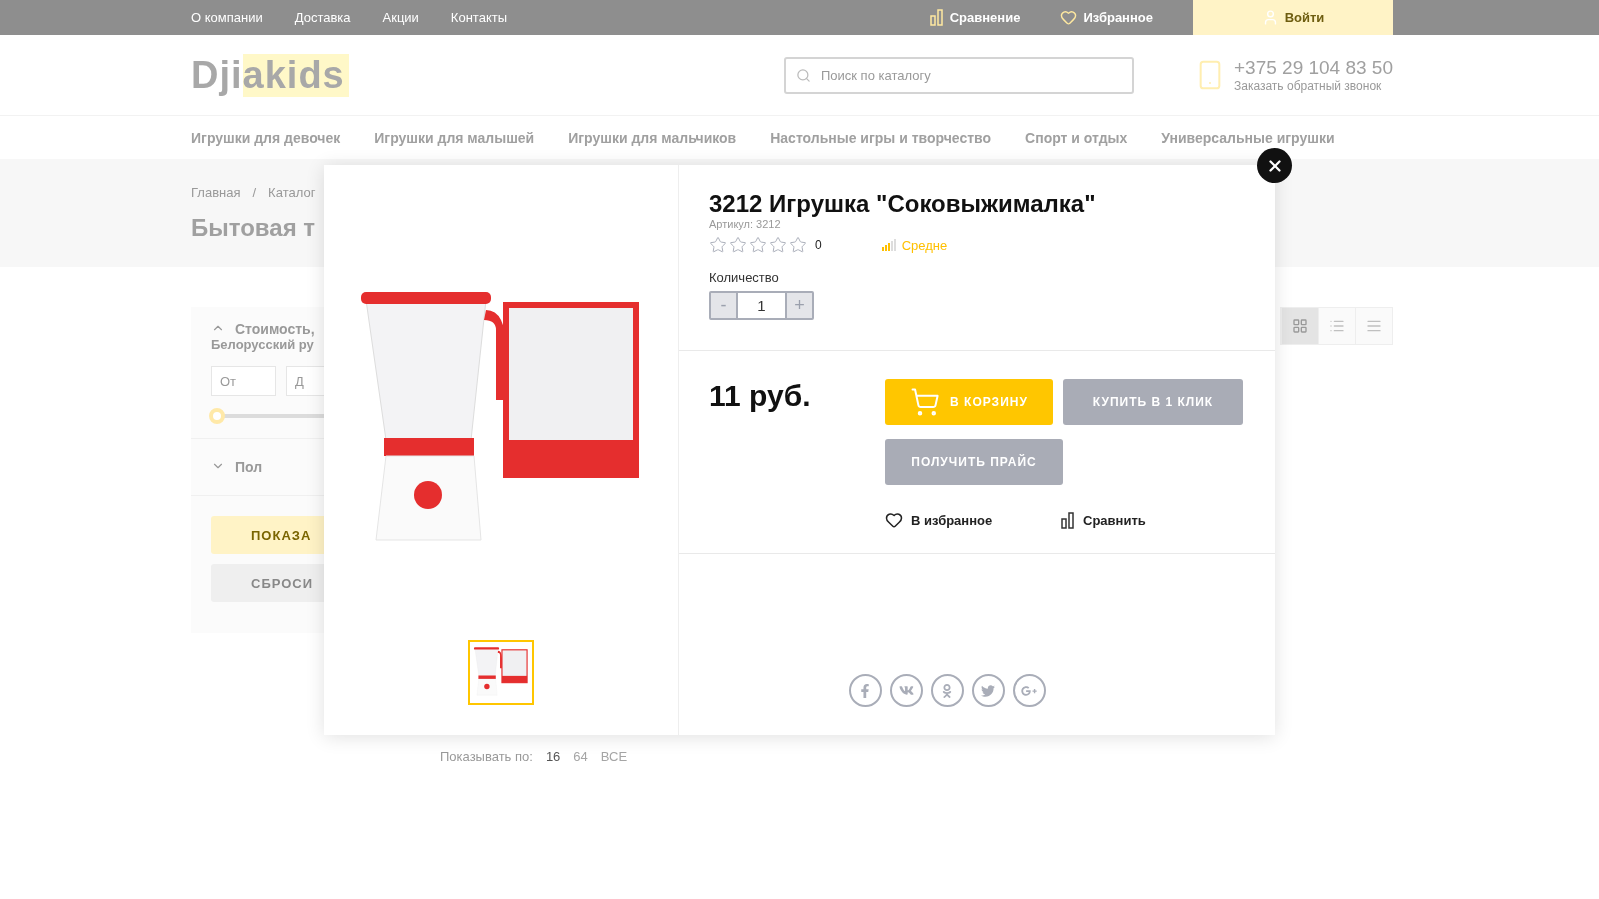 The height and width of the screenshot is (899, 1599). Describe the element at coordinates (216, 192) in the screenshot. I see `breadcrumb-link: Главная` at that location.